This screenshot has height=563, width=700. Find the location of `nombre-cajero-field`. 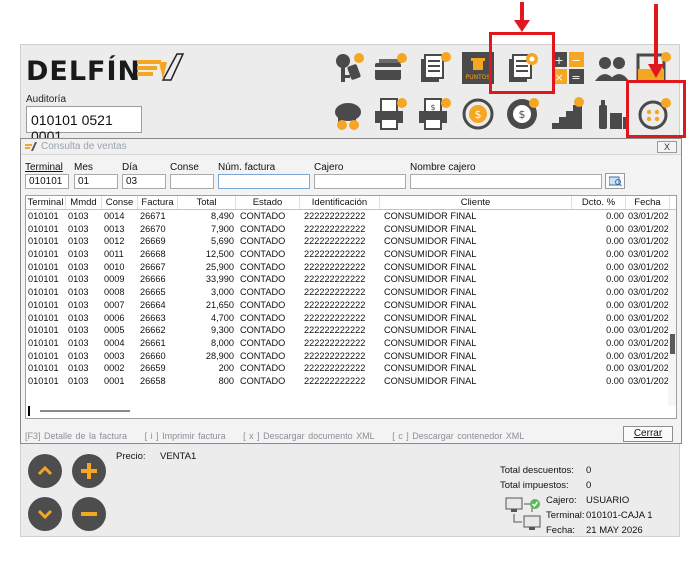

nombre-cajero-field is located at coordinates (506, 181).